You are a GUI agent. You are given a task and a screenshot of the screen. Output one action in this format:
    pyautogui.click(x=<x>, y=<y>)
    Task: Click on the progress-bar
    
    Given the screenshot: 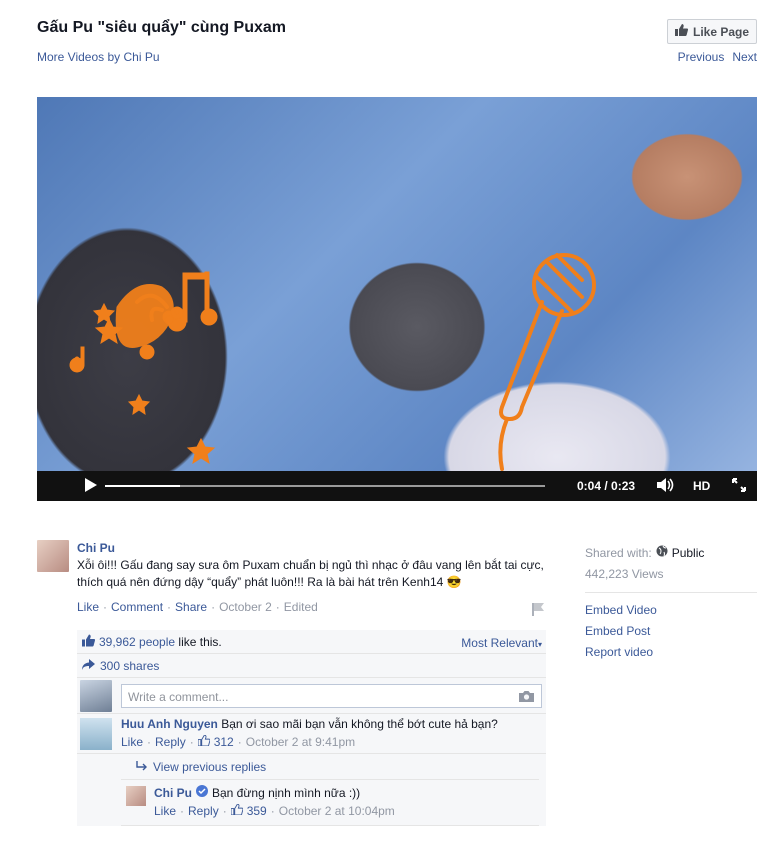 What is the action you would take?
    pyautogui.click(x=325, y=486)
    